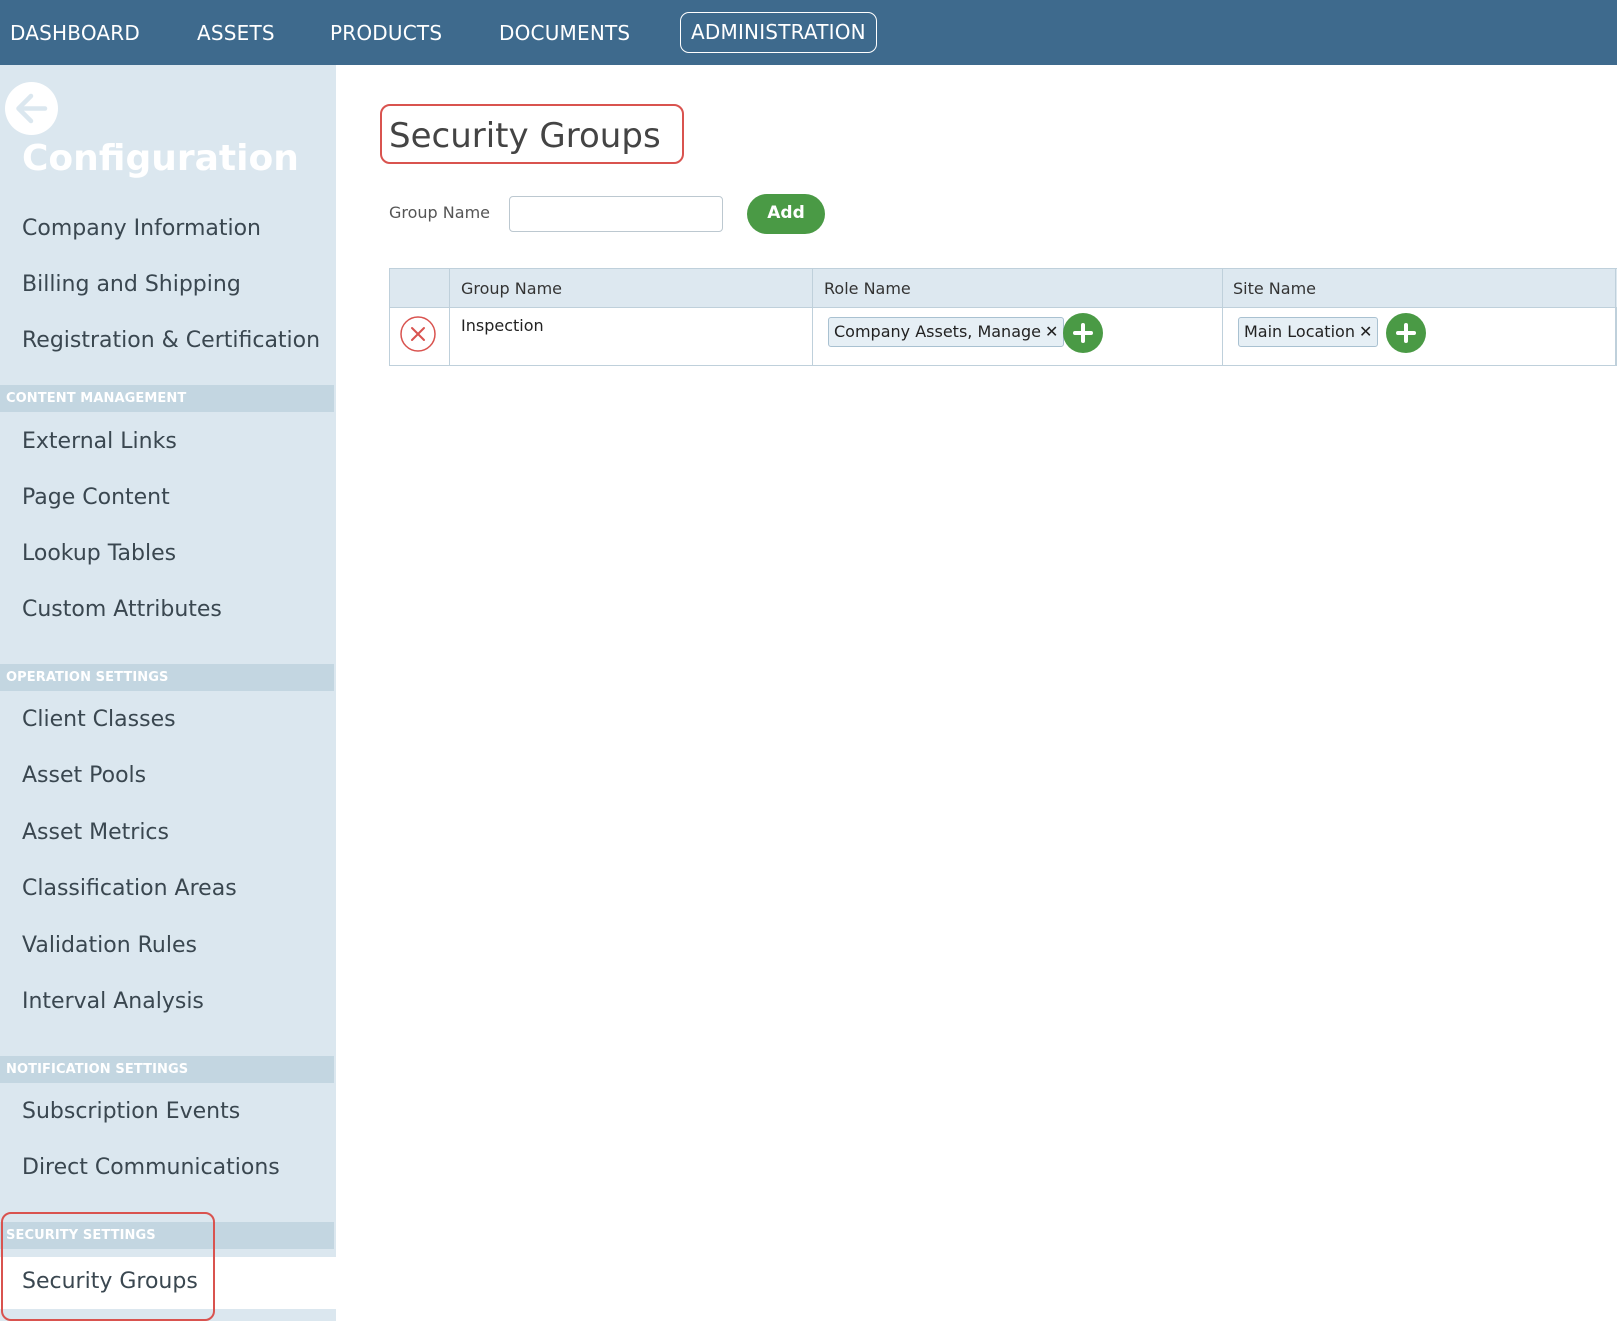  Describe the element at coordinates (81, 1235) in the screenshot. I see `section-header-label: SECURITY SETTINGS` at that location.